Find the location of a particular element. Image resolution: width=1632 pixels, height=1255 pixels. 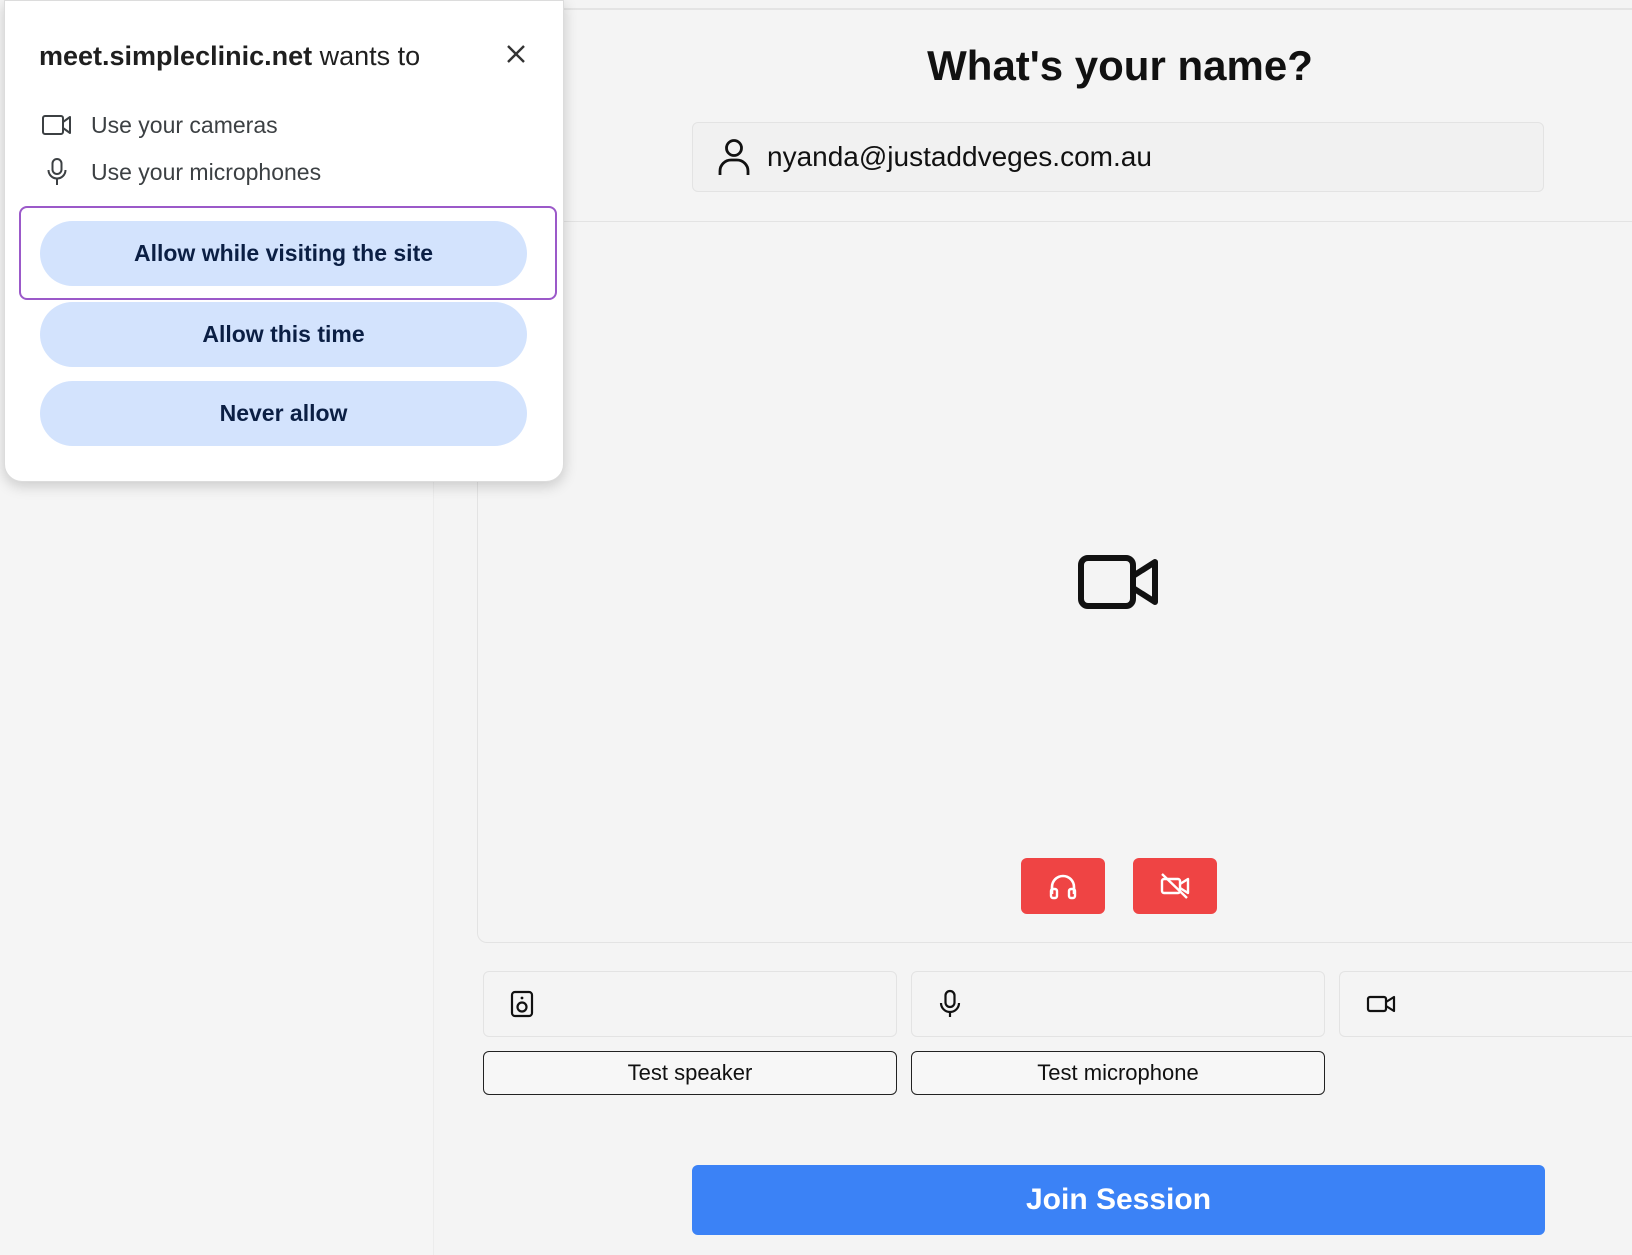

popup-title: meet.simpleclinic.net wants to is located at coordinates (229, 56).